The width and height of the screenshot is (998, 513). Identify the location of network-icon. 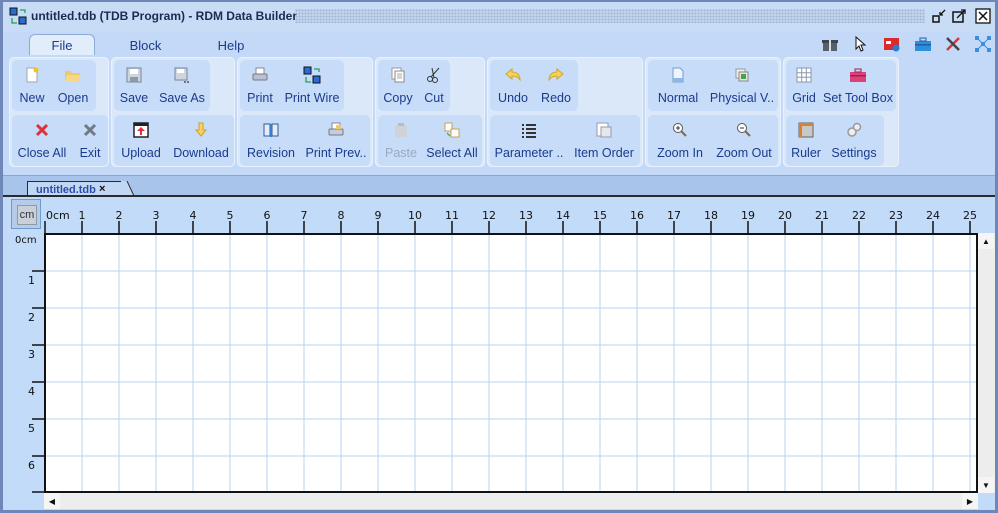
(983, 44).